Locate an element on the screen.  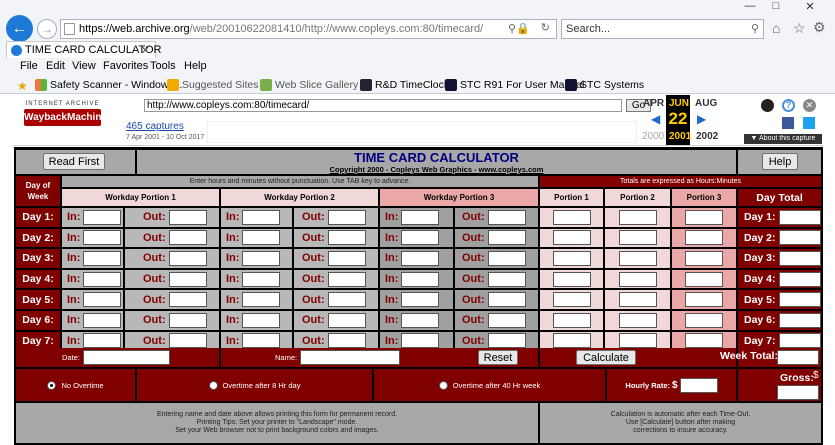
search-input: Search... ⚲ is located at coordinates (662, 29).